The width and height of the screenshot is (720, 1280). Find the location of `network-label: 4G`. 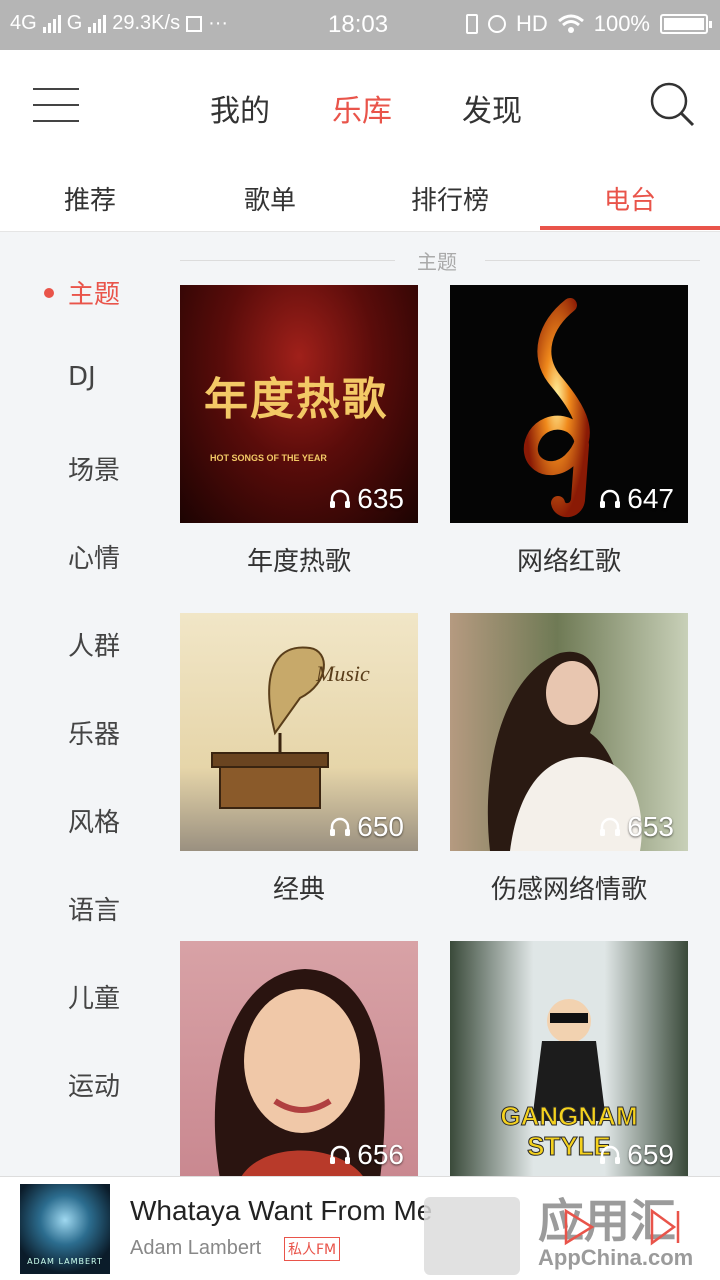

network-label: 4G is located at coordinates (23, 23).